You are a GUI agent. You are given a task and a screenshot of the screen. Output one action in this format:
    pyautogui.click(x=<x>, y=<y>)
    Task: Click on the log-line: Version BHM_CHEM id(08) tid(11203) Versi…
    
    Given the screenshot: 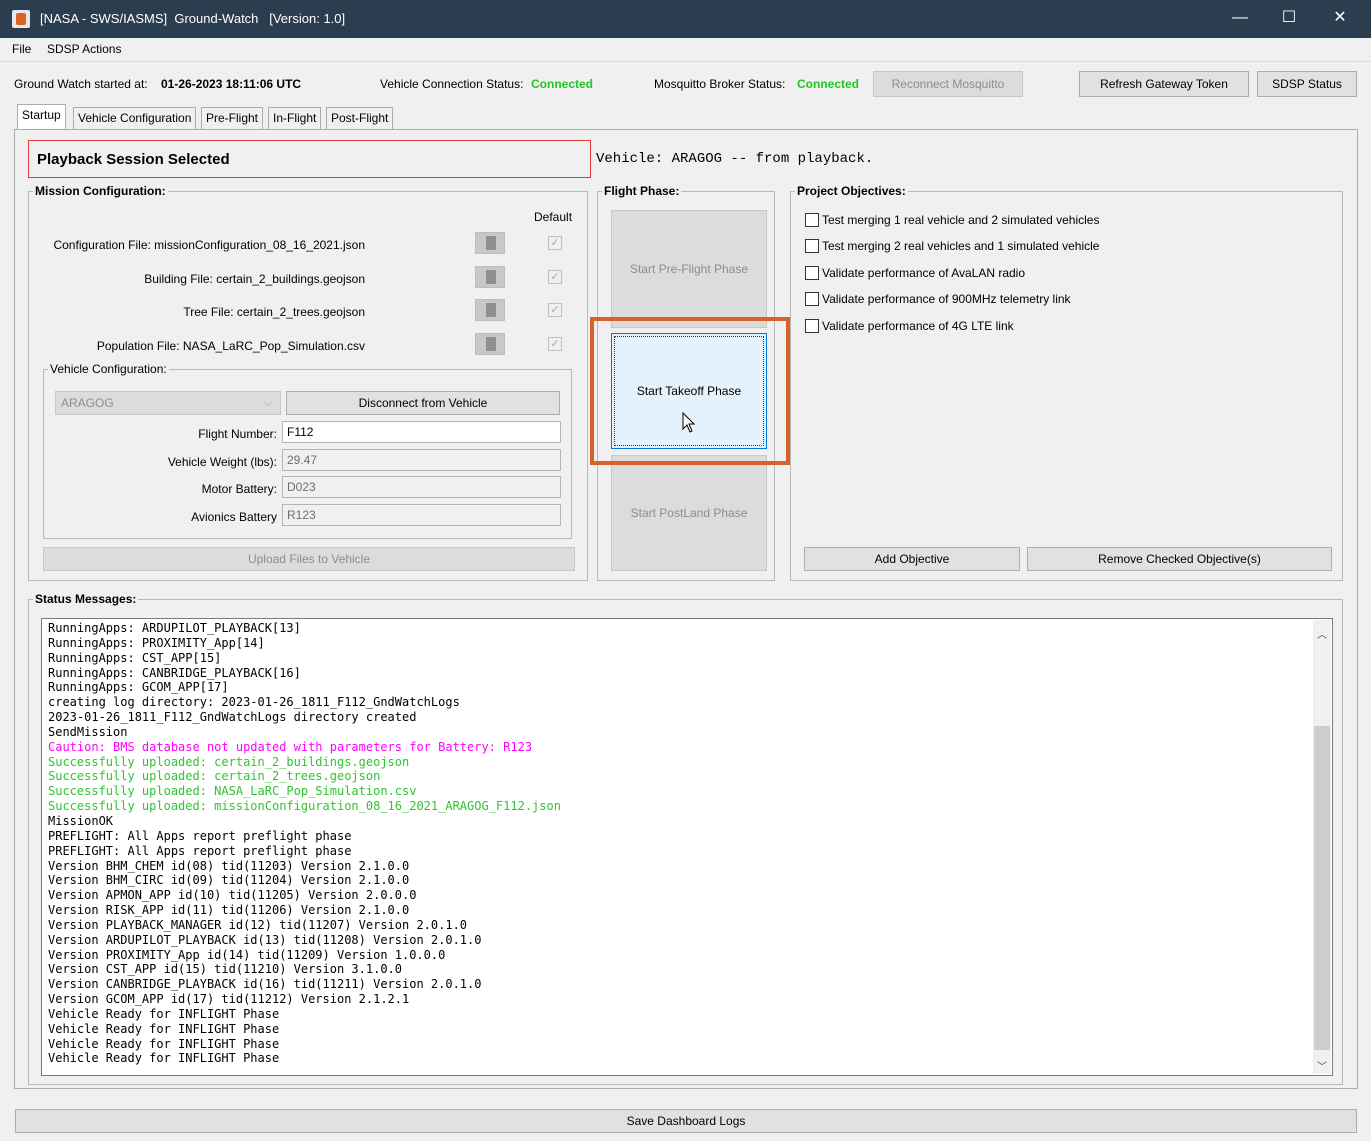 What is the action you would take?
    pyautogui.click(x=229, y=865)
    